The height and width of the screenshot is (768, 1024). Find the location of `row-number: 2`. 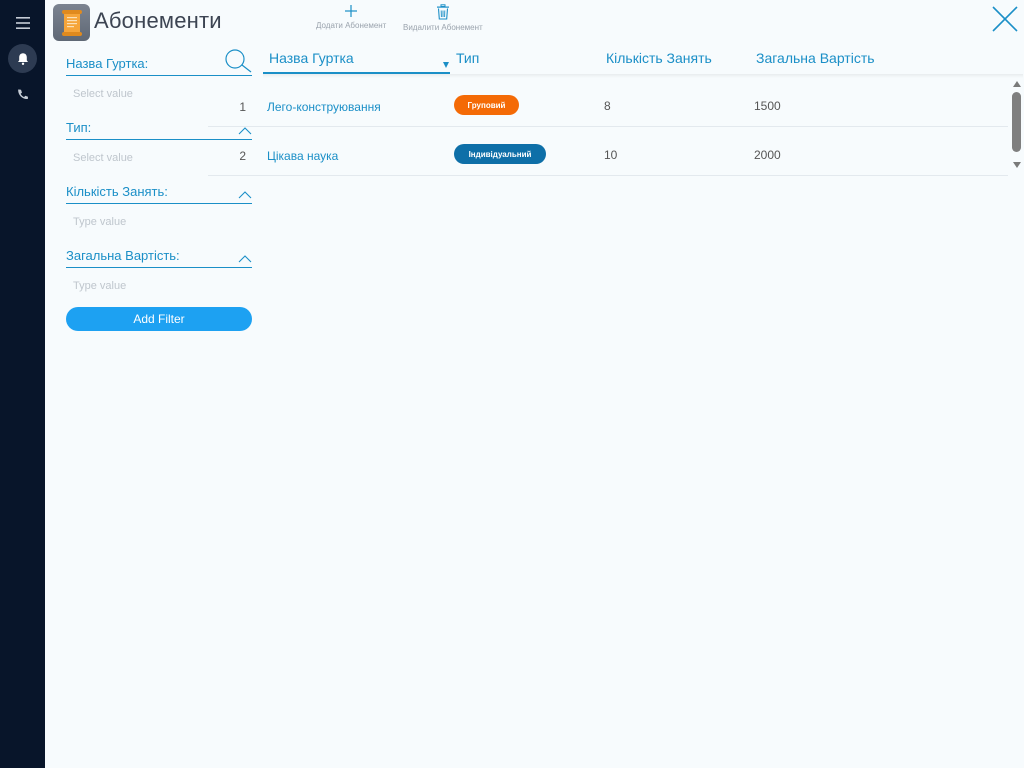

row-number: 2 is located at coordinates (242, 156).